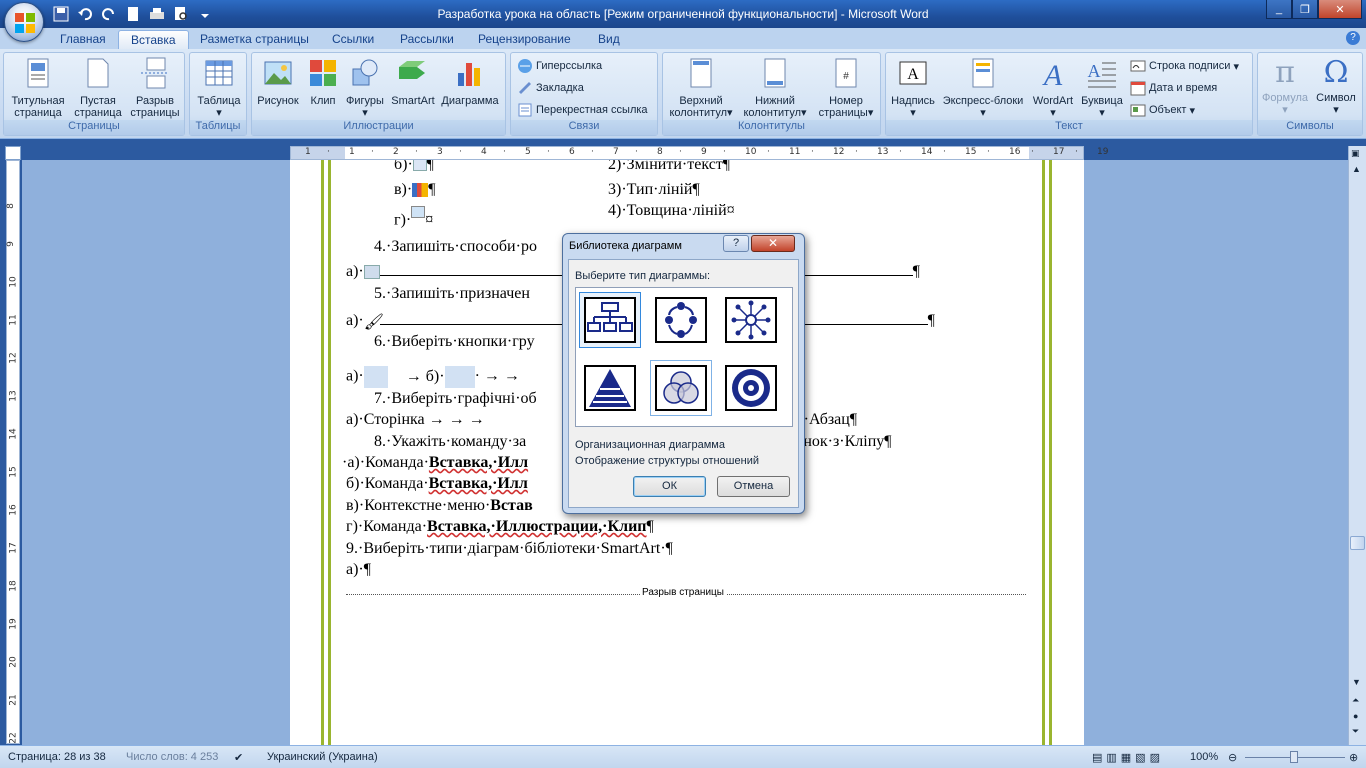 Image resolution: width=1366 pixels, height=768 pixels. What do you see at coordinates (24, 22) in the screenshot?
I see `office-button` at bounding box center [24, 22].